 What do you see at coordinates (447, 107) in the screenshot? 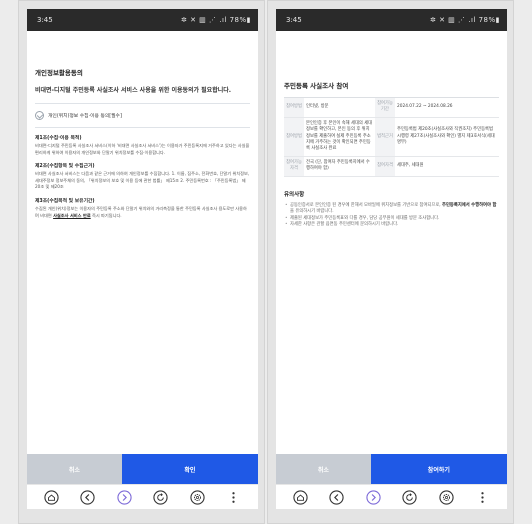
I see `table-cell: 2024.07.22 ~ 2024.08.26` at bounding box center [447, 107].